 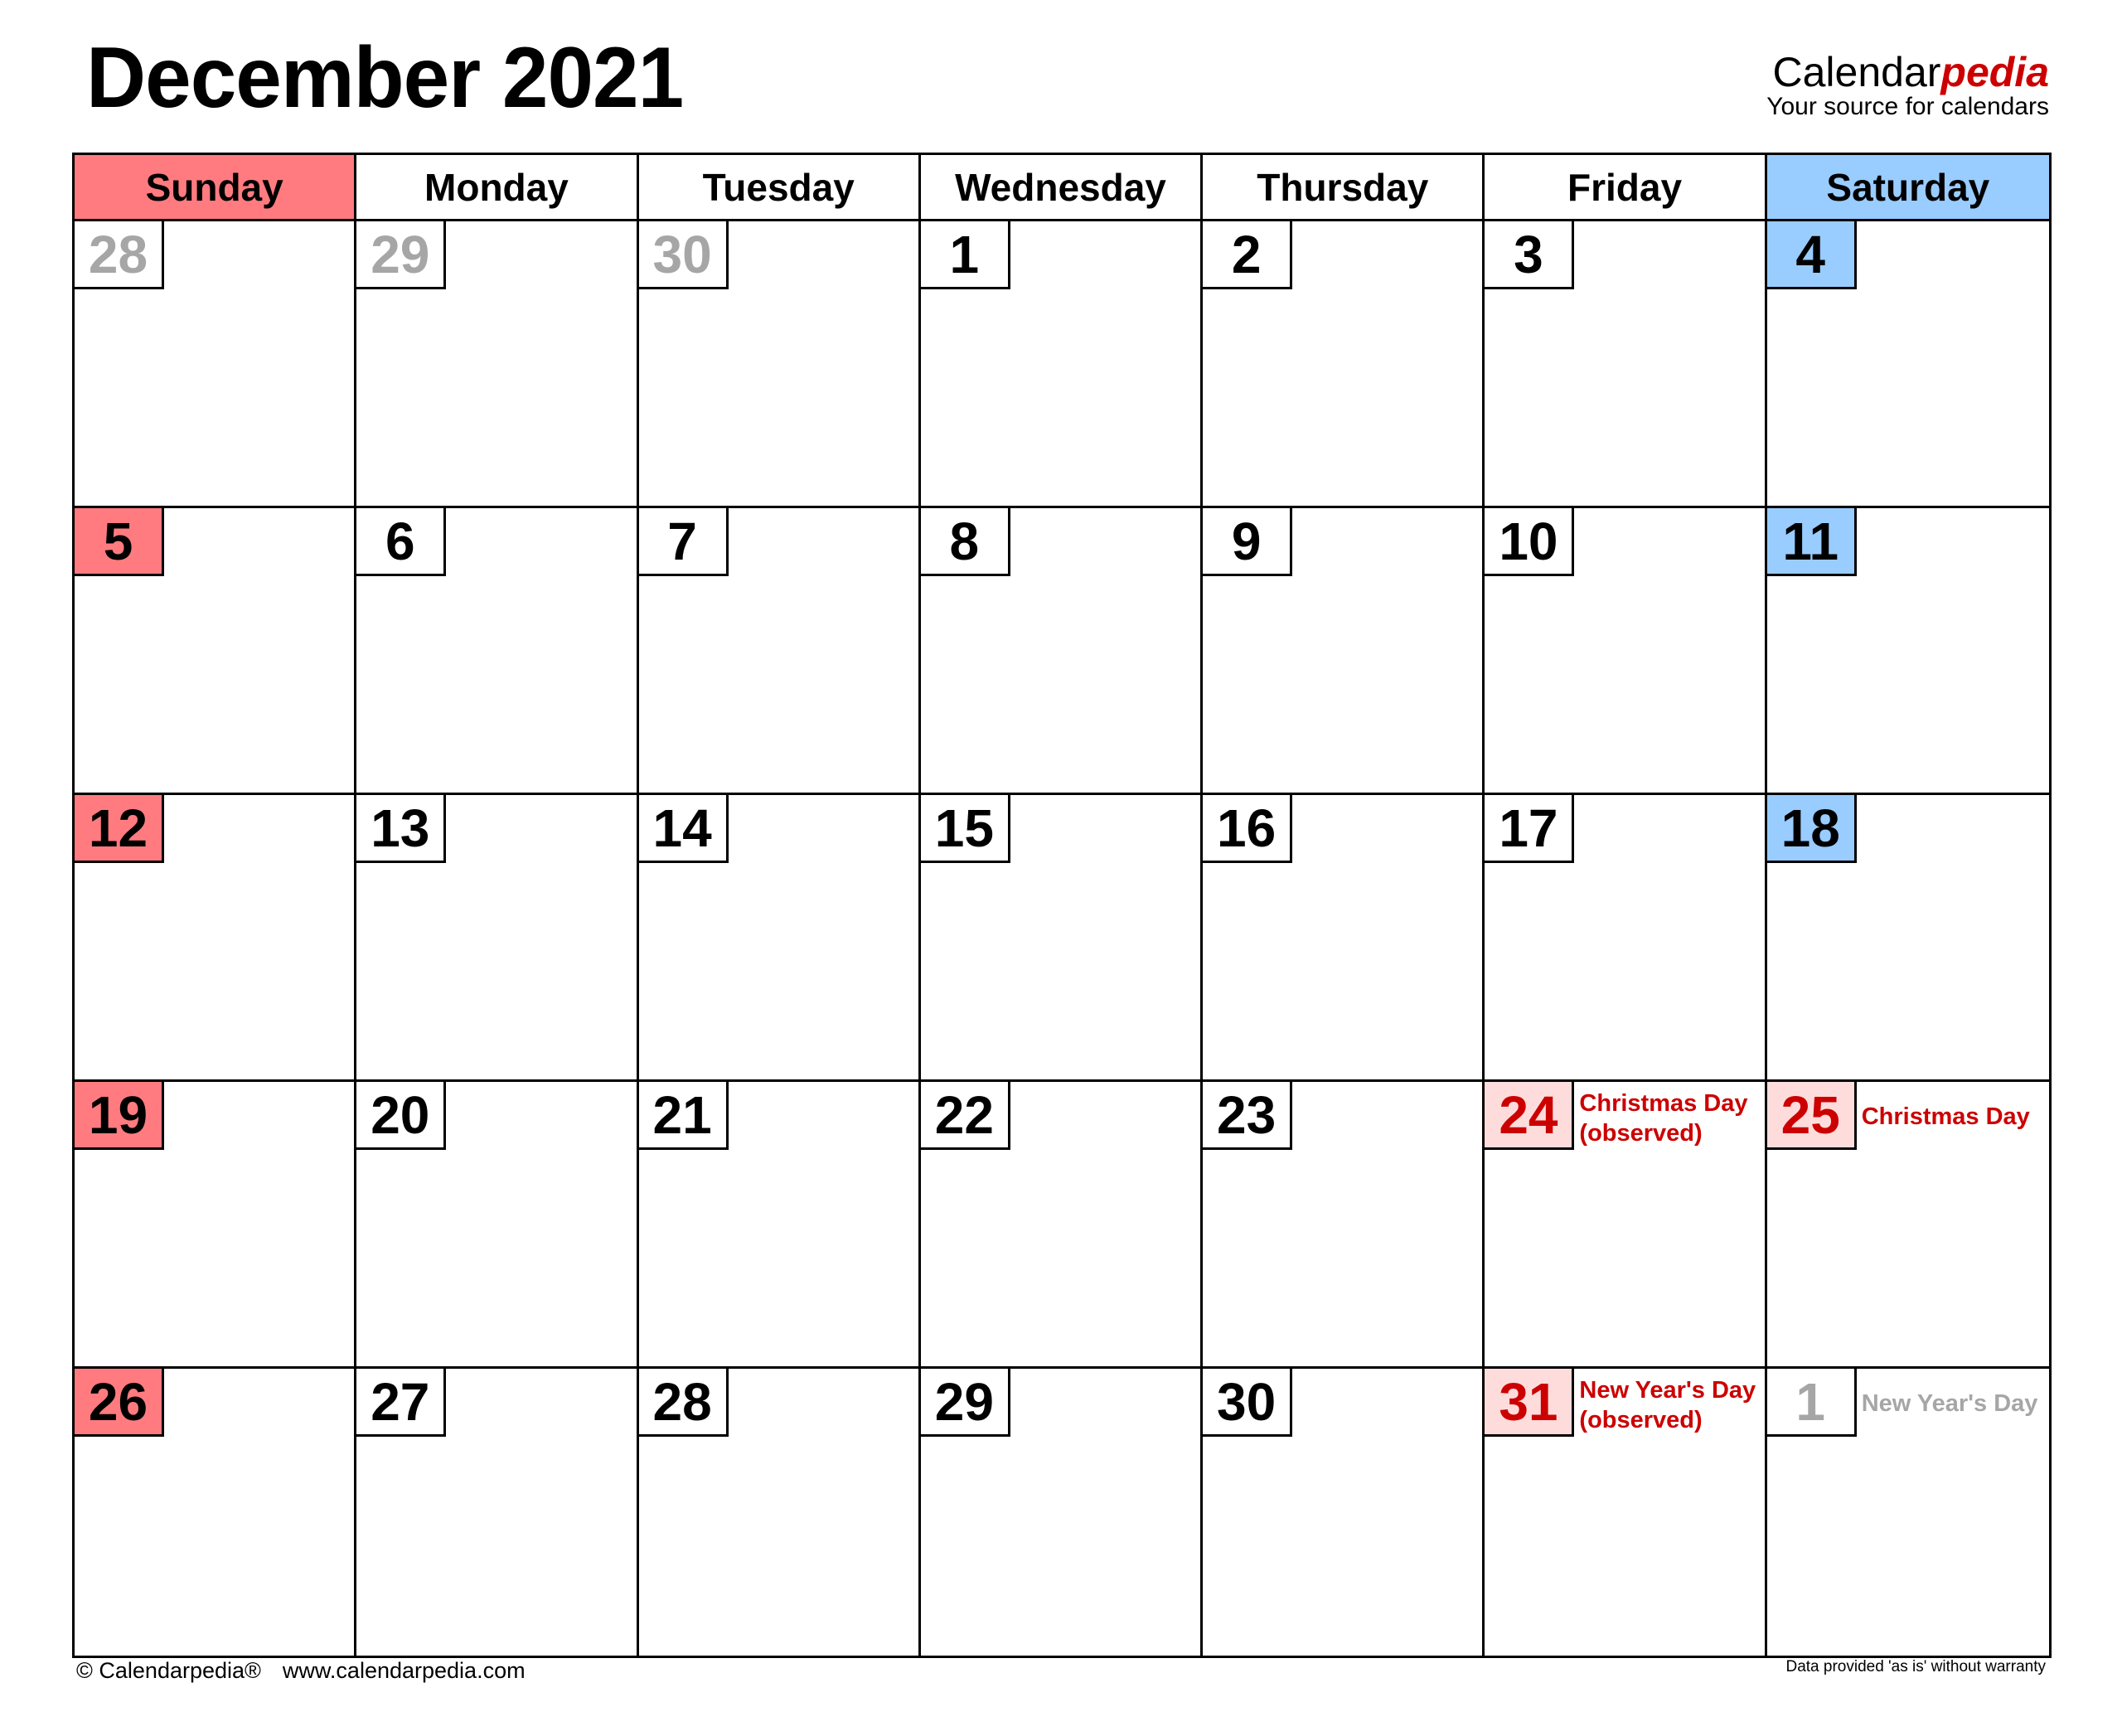 What do you see at coordinates (497, 651) in the screenshot?
I see `day-cell: 6` at bounding box center [497, 651].